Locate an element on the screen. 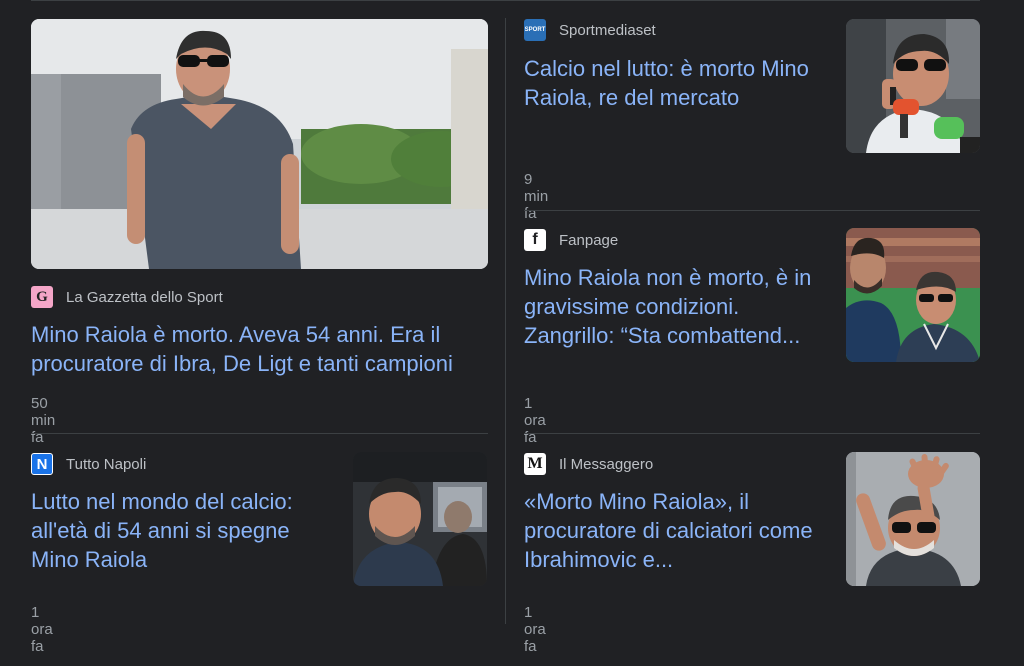  news-source: M Il Messaggero is located at coordinates (588, 464).